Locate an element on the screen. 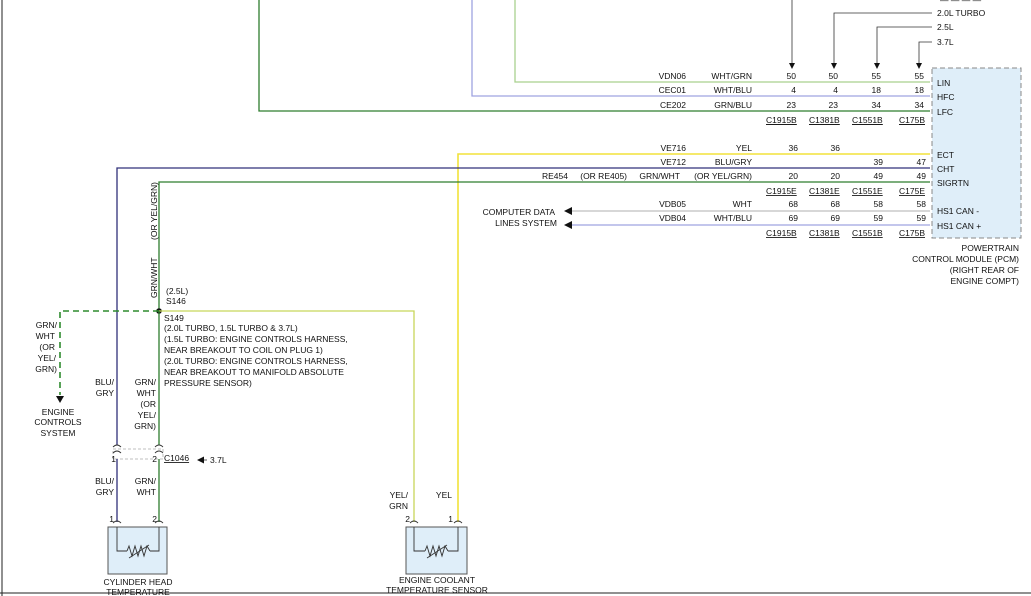 The height and width of the screenshot is (596, 1031). ect-sensor-label-2: TEMPERATURE SENSOR is located at coordinates (437, 590).